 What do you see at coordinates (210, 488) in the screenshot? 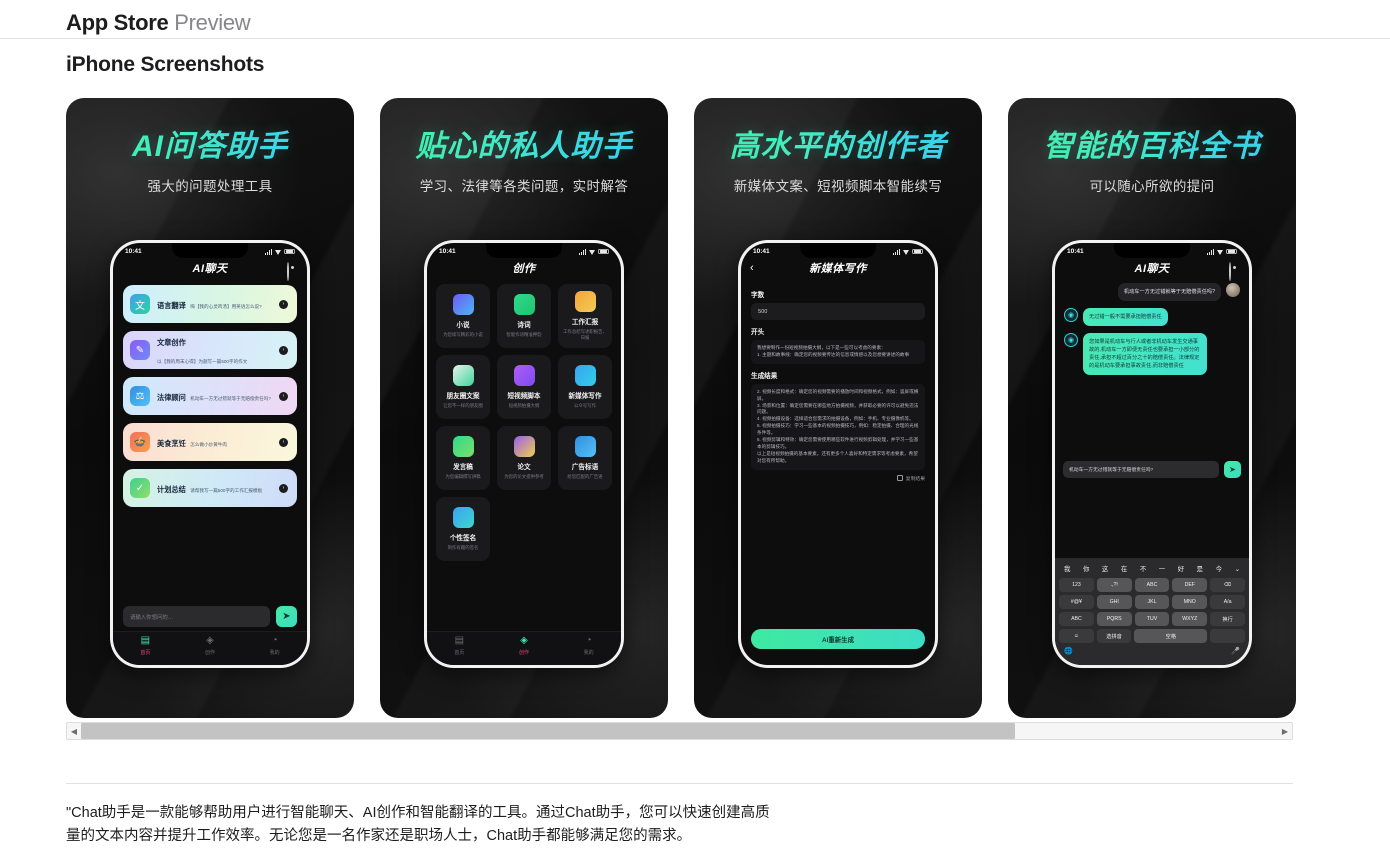
I see `feature-card-plan: ✓ 计划总结 请帮我写一篇500字的工作汇报模板 ›` at bounding box center [210, 488].